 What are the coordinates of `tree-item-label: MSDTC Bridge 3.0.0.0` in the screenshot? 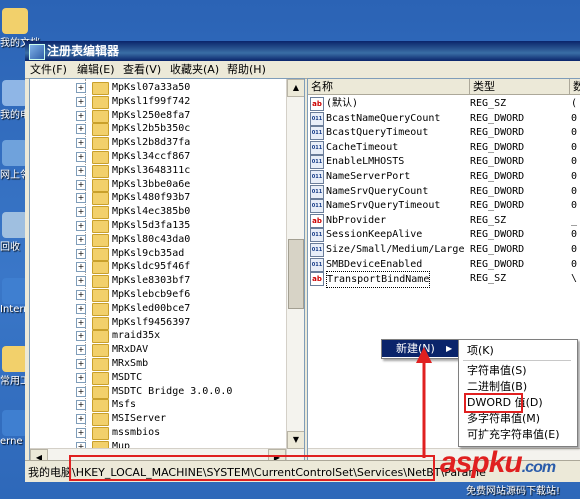 It's located at (172, 391).